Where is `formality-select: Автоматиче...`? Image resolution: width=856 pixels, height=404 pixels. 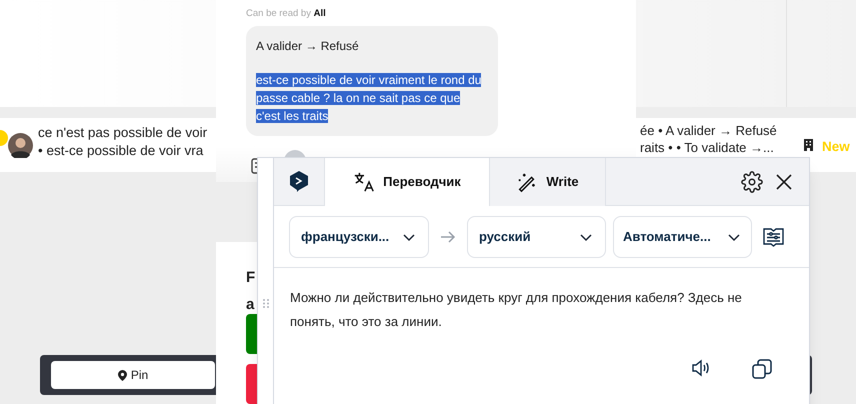
formality-select: Автоматиче... is located at coordinates (682, 237).